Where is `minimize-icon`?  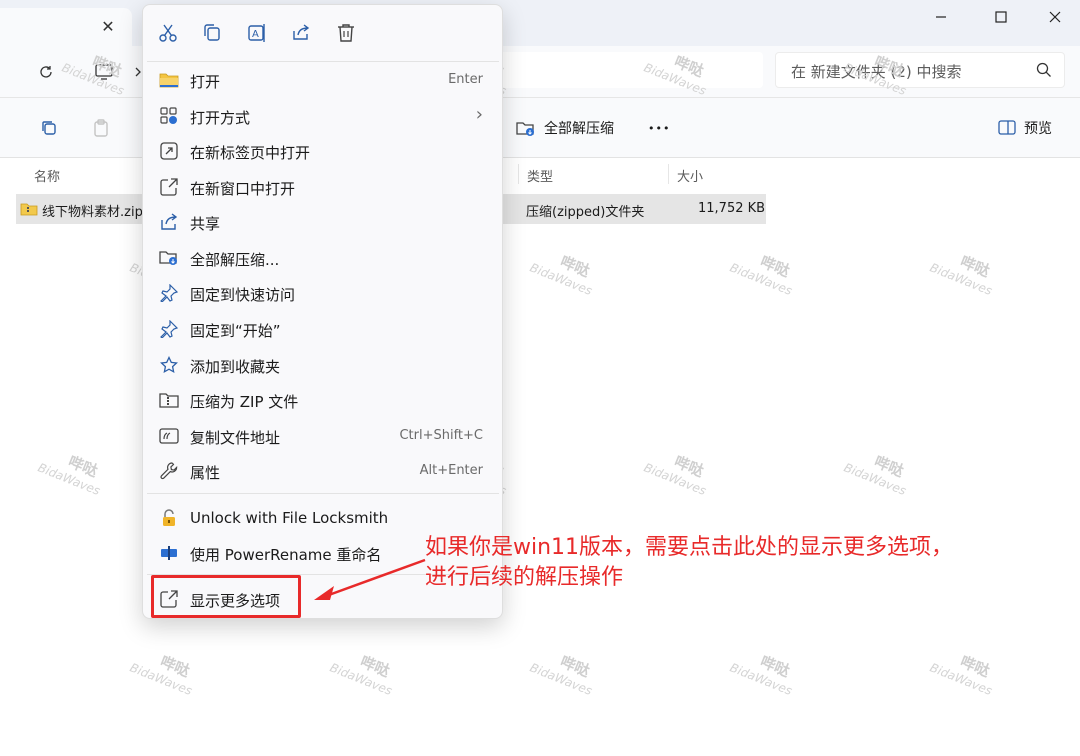
minimize-icon is located at coordinates (941, 17).